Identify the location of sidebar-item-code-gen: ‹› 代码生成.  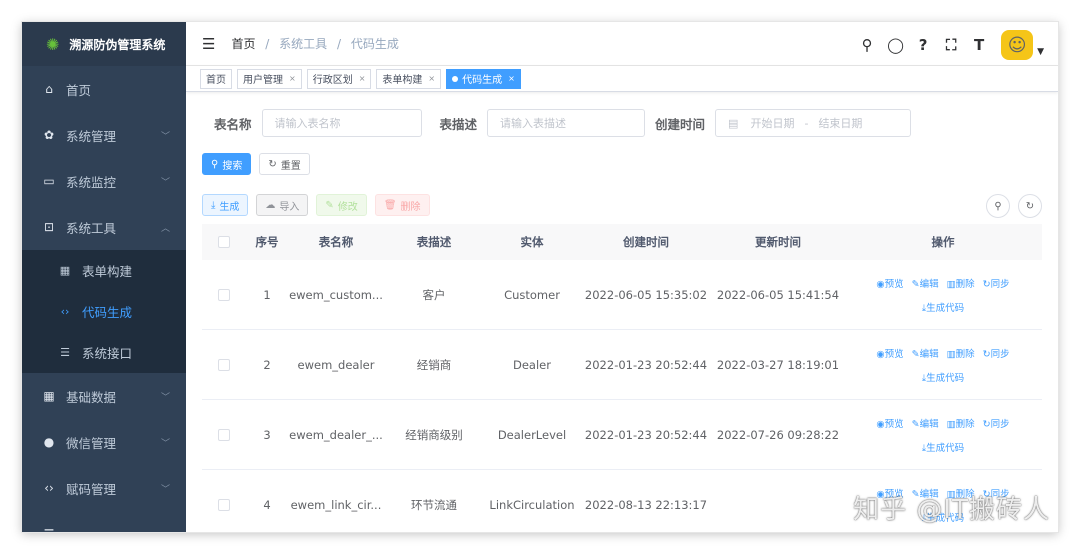
(104, 311).